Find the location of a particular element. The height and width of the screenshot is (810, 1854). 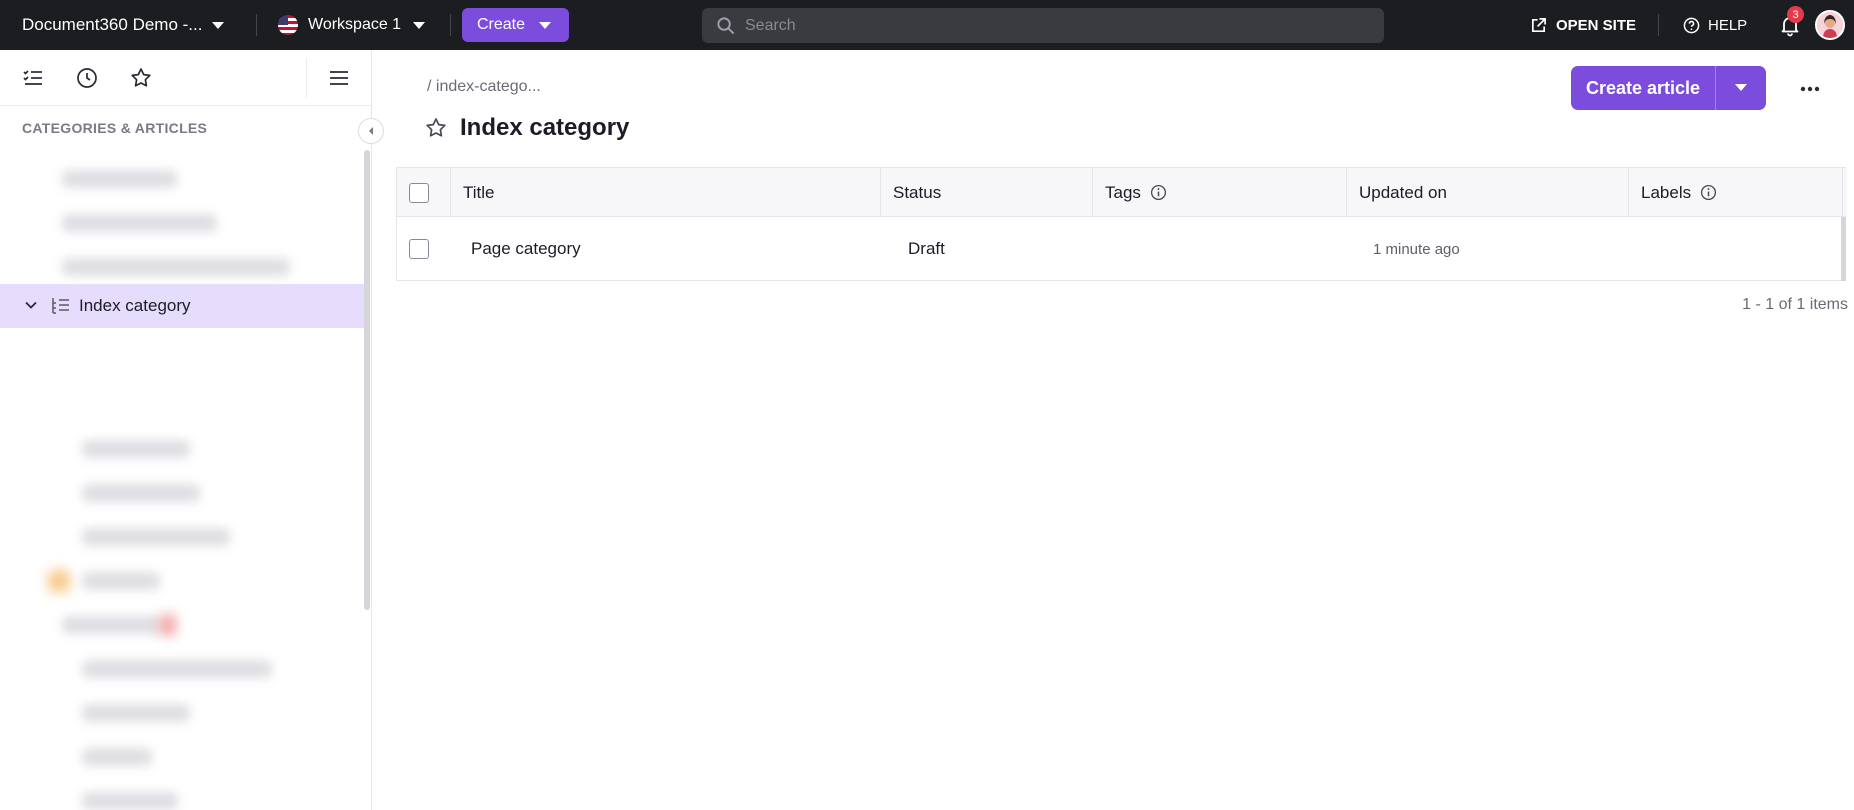

us-flag-icon is located at coordinates (288, 25).